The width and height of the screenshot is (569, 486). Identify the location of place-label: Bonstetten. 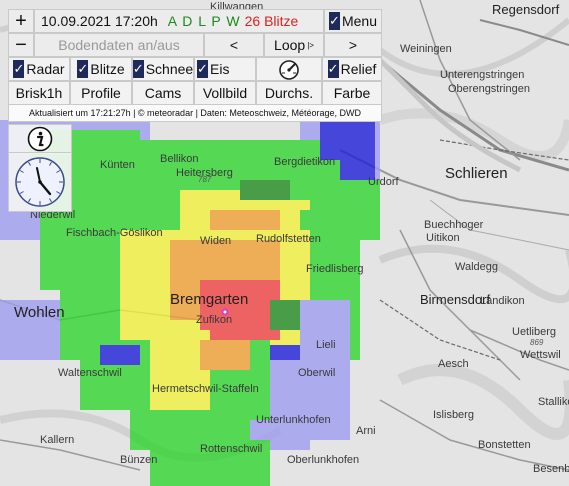
(504, 445).